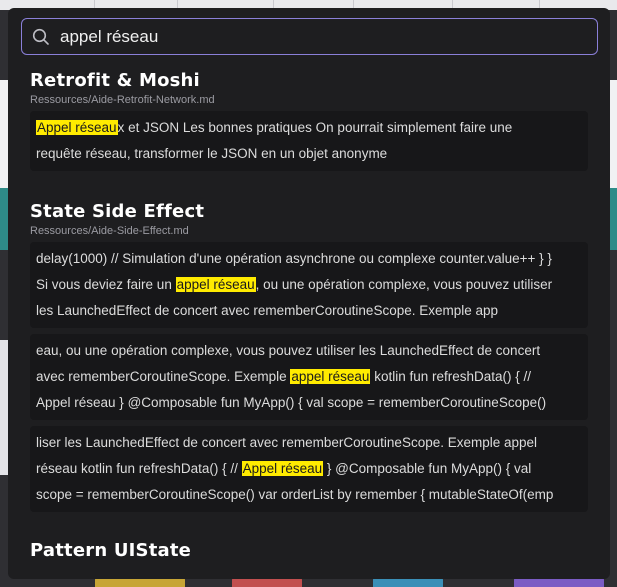 The width and height of the screenshot is (617, 587). Describe the element at coordinates (613, 298) in the screenshot. I see `background-right-edge` at that location.